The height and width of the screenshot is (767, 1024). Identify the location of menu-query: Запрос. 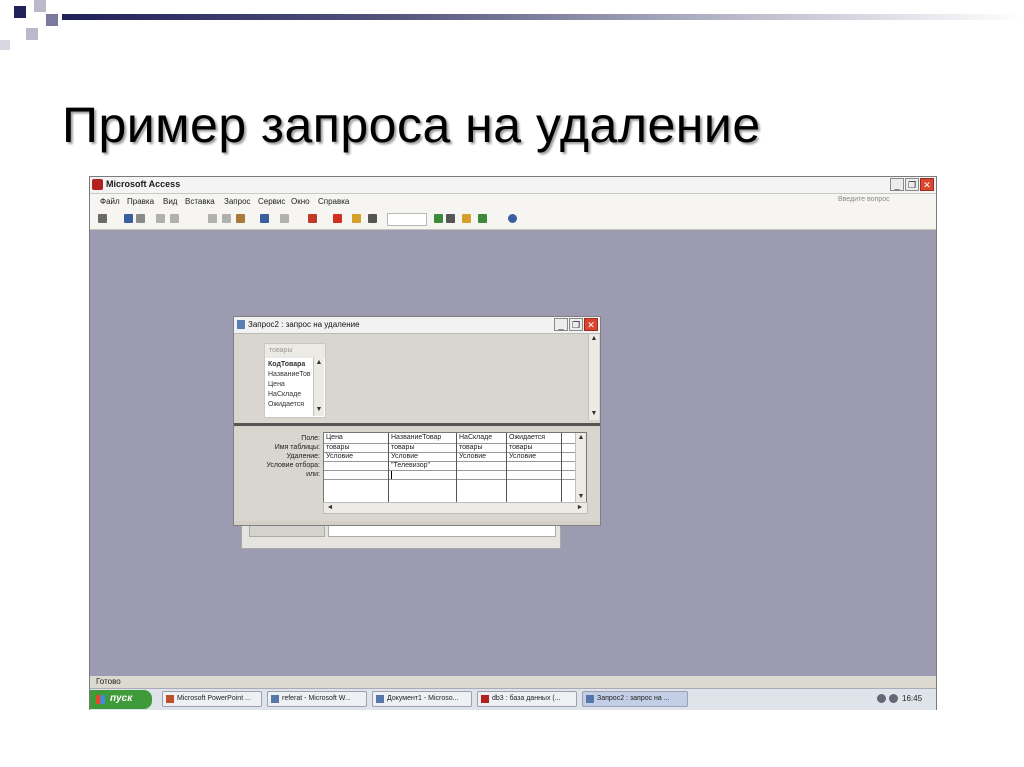
(237, 201).